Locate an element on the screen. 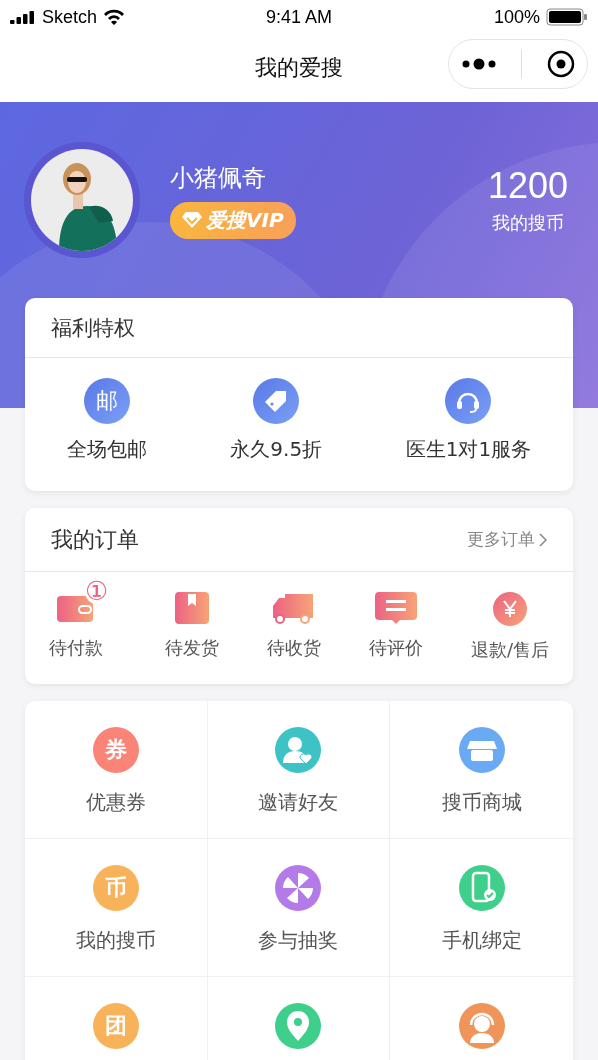 The width and height of the screenshot is (598, 1060). wifi-icon is located at coordinates (114, 17).